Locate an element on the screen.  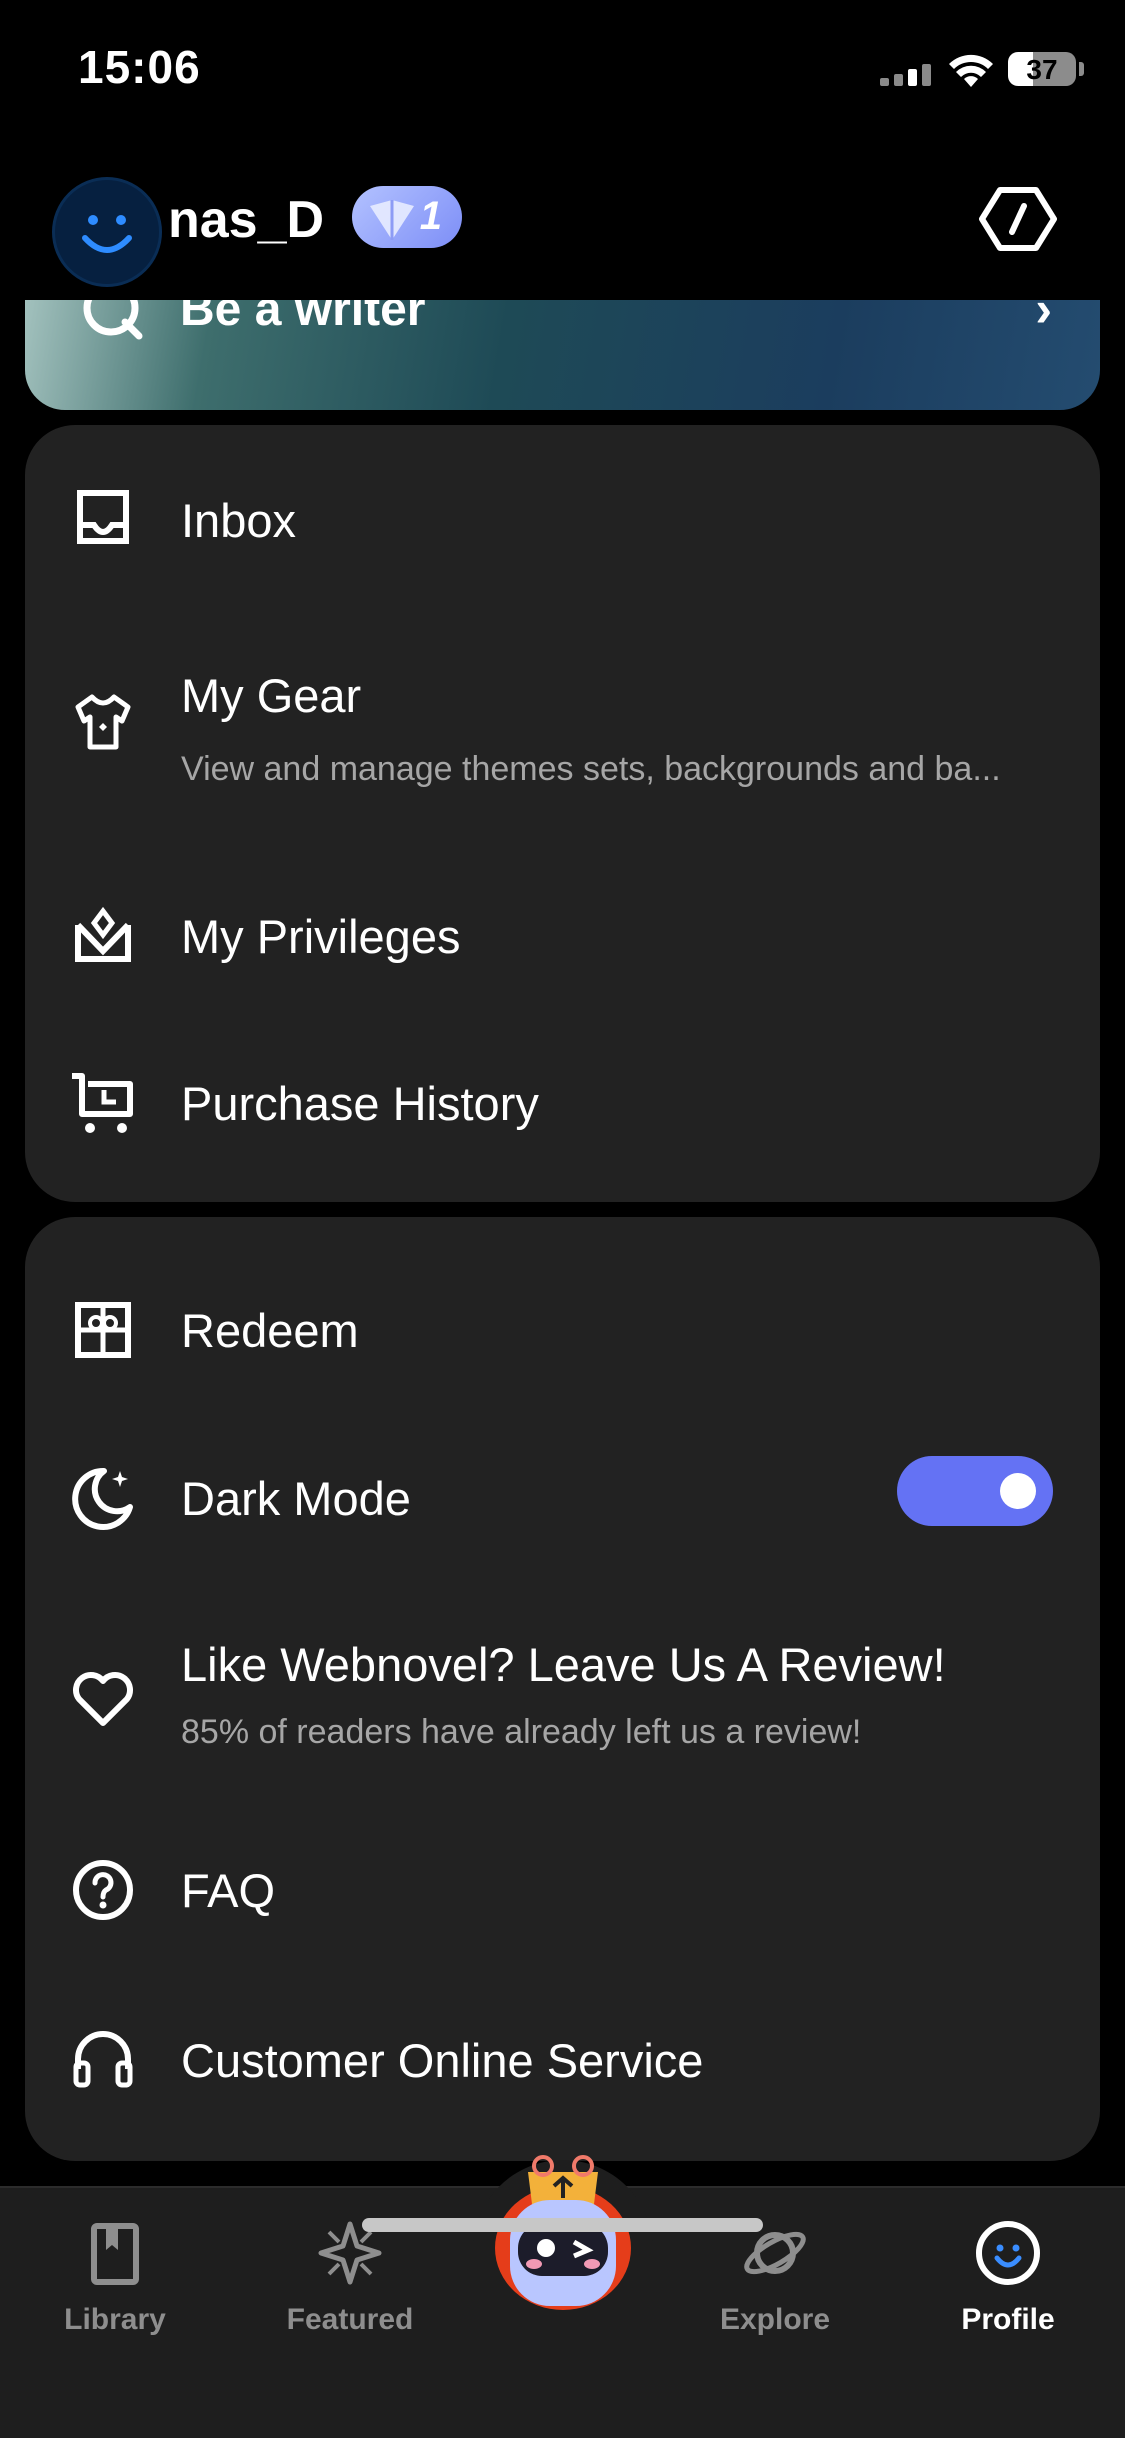
menu-item-label: Inbox is located at coordinates (238, 520).